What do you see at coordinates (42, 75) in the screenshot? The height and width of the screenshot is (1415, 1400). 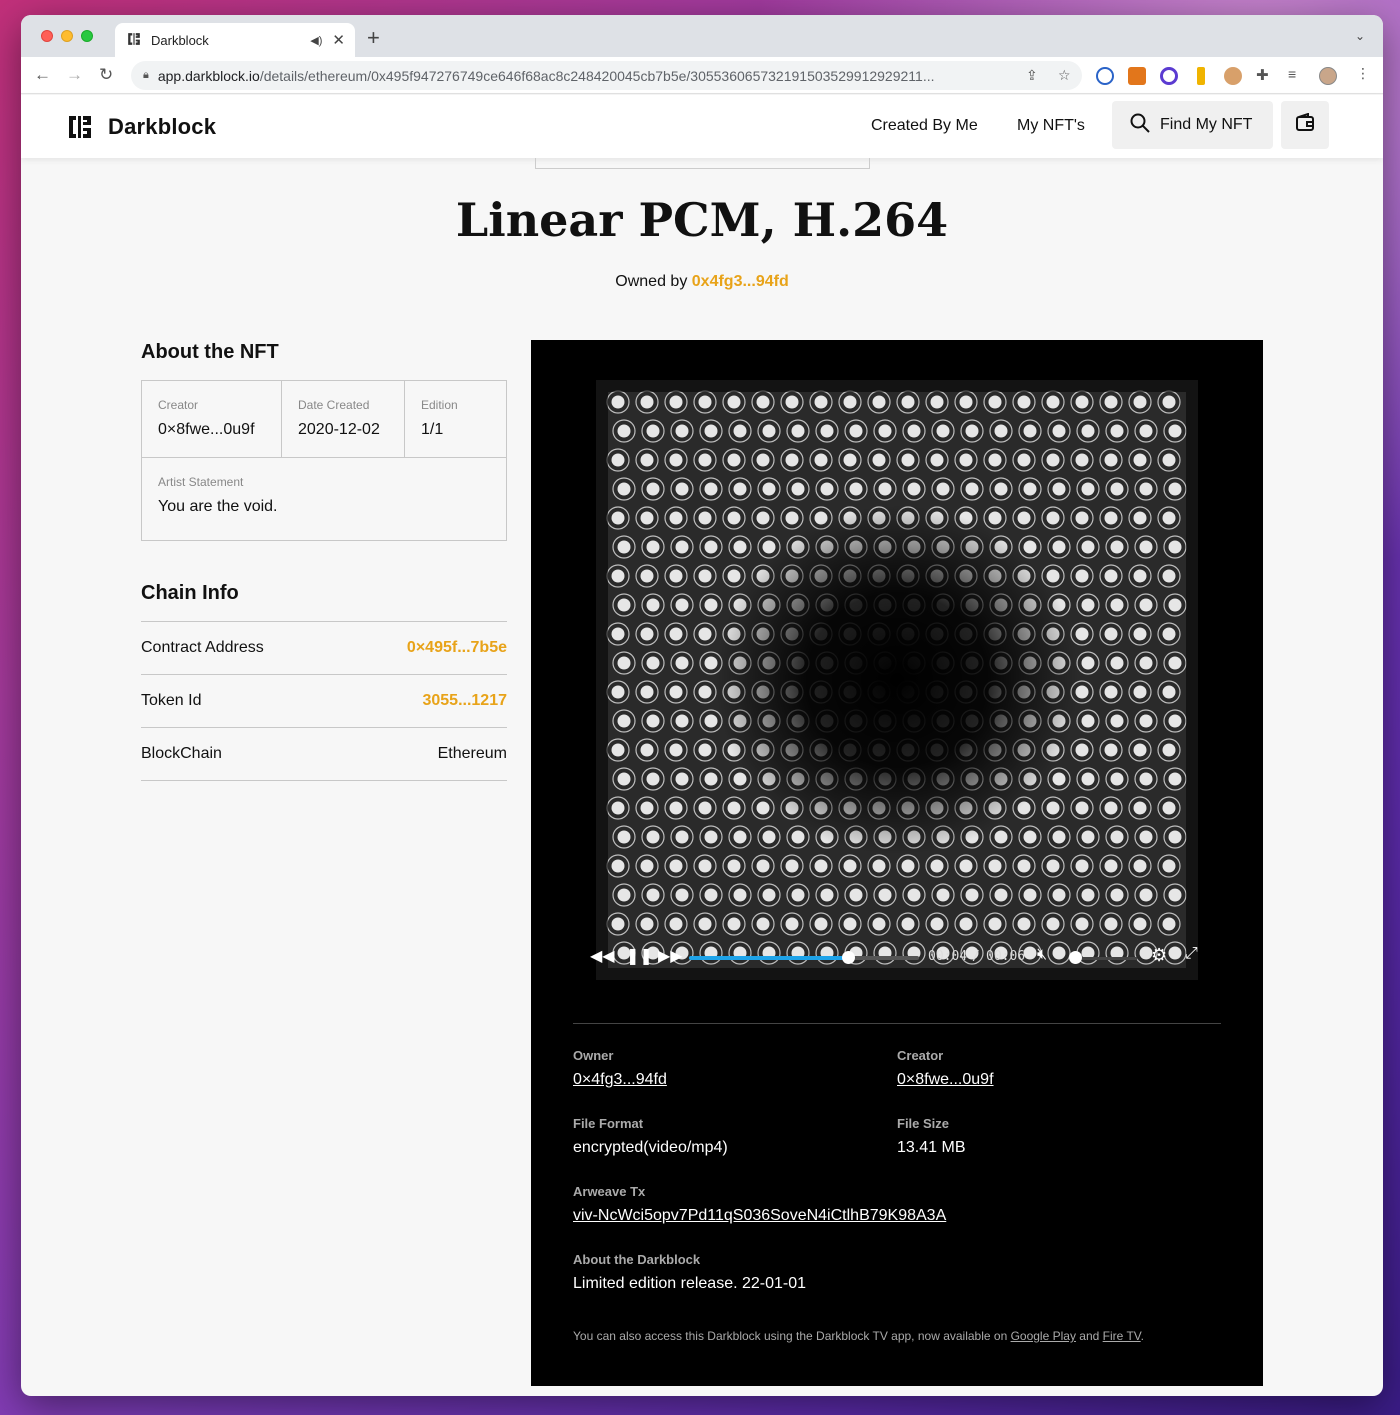 I see `back-arrow-icon: ←` at bounding box center [42, 75].